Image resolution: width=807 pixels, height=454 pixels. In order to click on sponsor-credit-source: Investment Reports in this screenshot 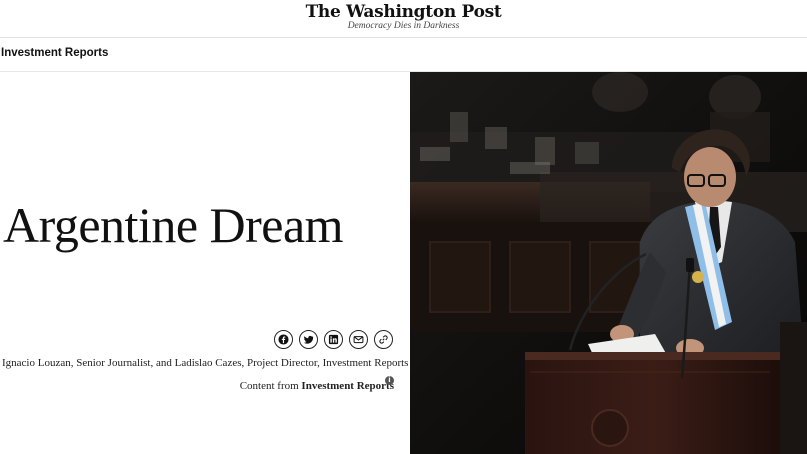, I will do `click(347, 386)`.